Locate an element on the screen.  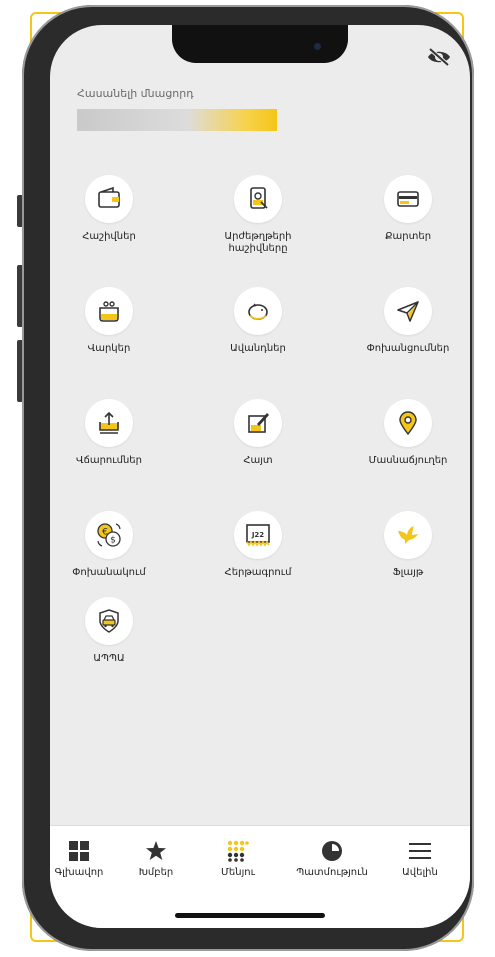
menu-label: Հերթագրում is located at coordinates (258, 572).